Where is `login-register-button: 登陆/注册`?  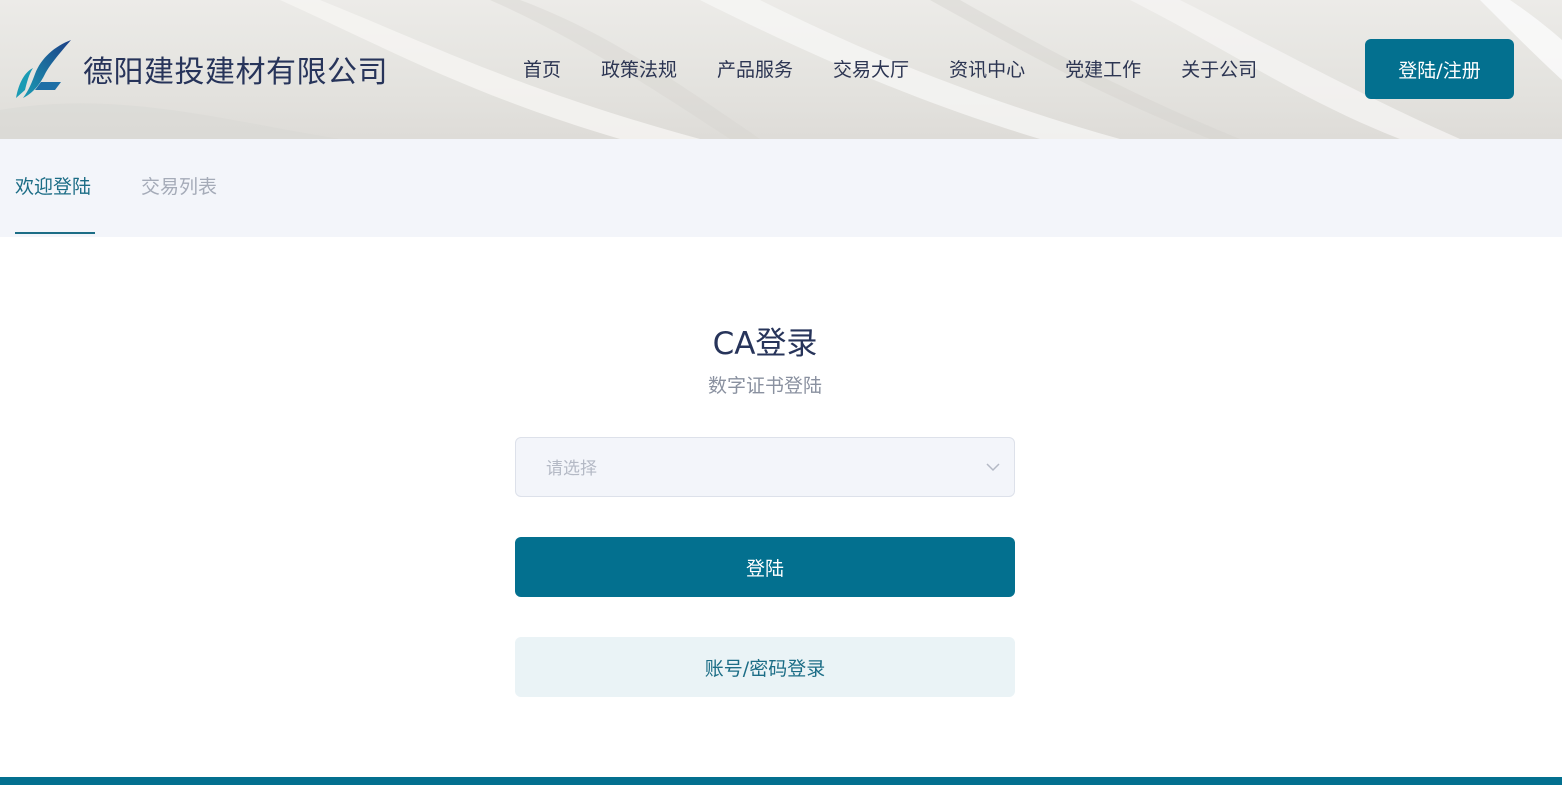 login-register-button: 登陆/注册 is located at coordinates (1439, 69).